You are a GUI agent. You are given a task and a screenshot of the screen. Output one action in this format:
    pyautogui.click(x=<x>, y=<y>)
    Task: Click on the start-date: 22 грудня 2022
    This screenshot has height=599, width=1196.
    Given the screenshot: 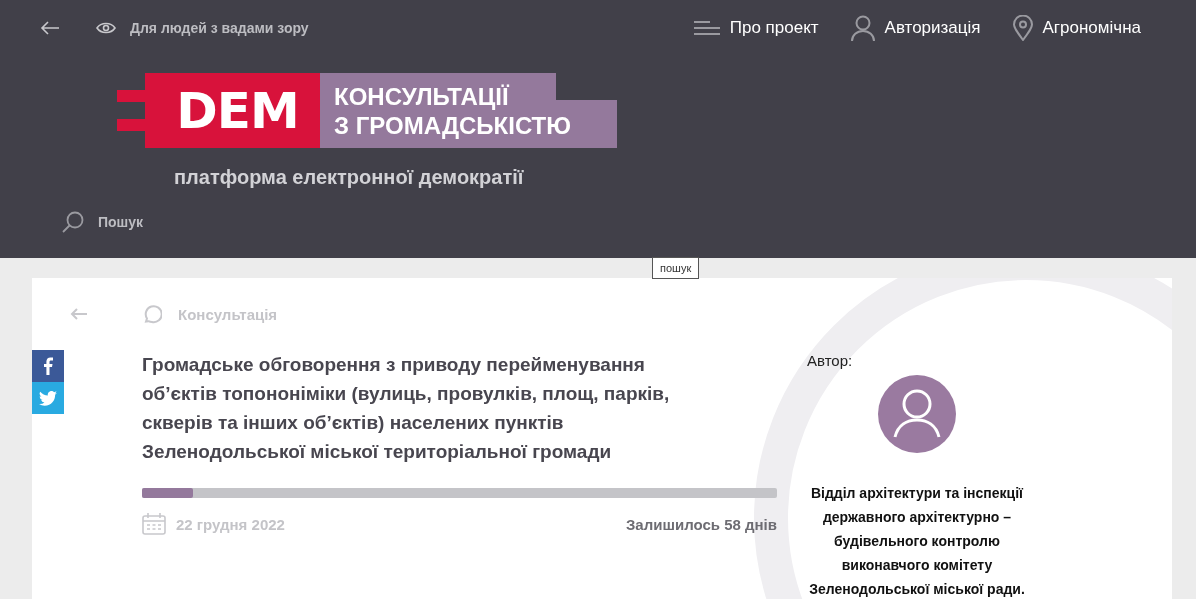 What is the action you would take?
    pyautogui.click(x=230, y=524)
    